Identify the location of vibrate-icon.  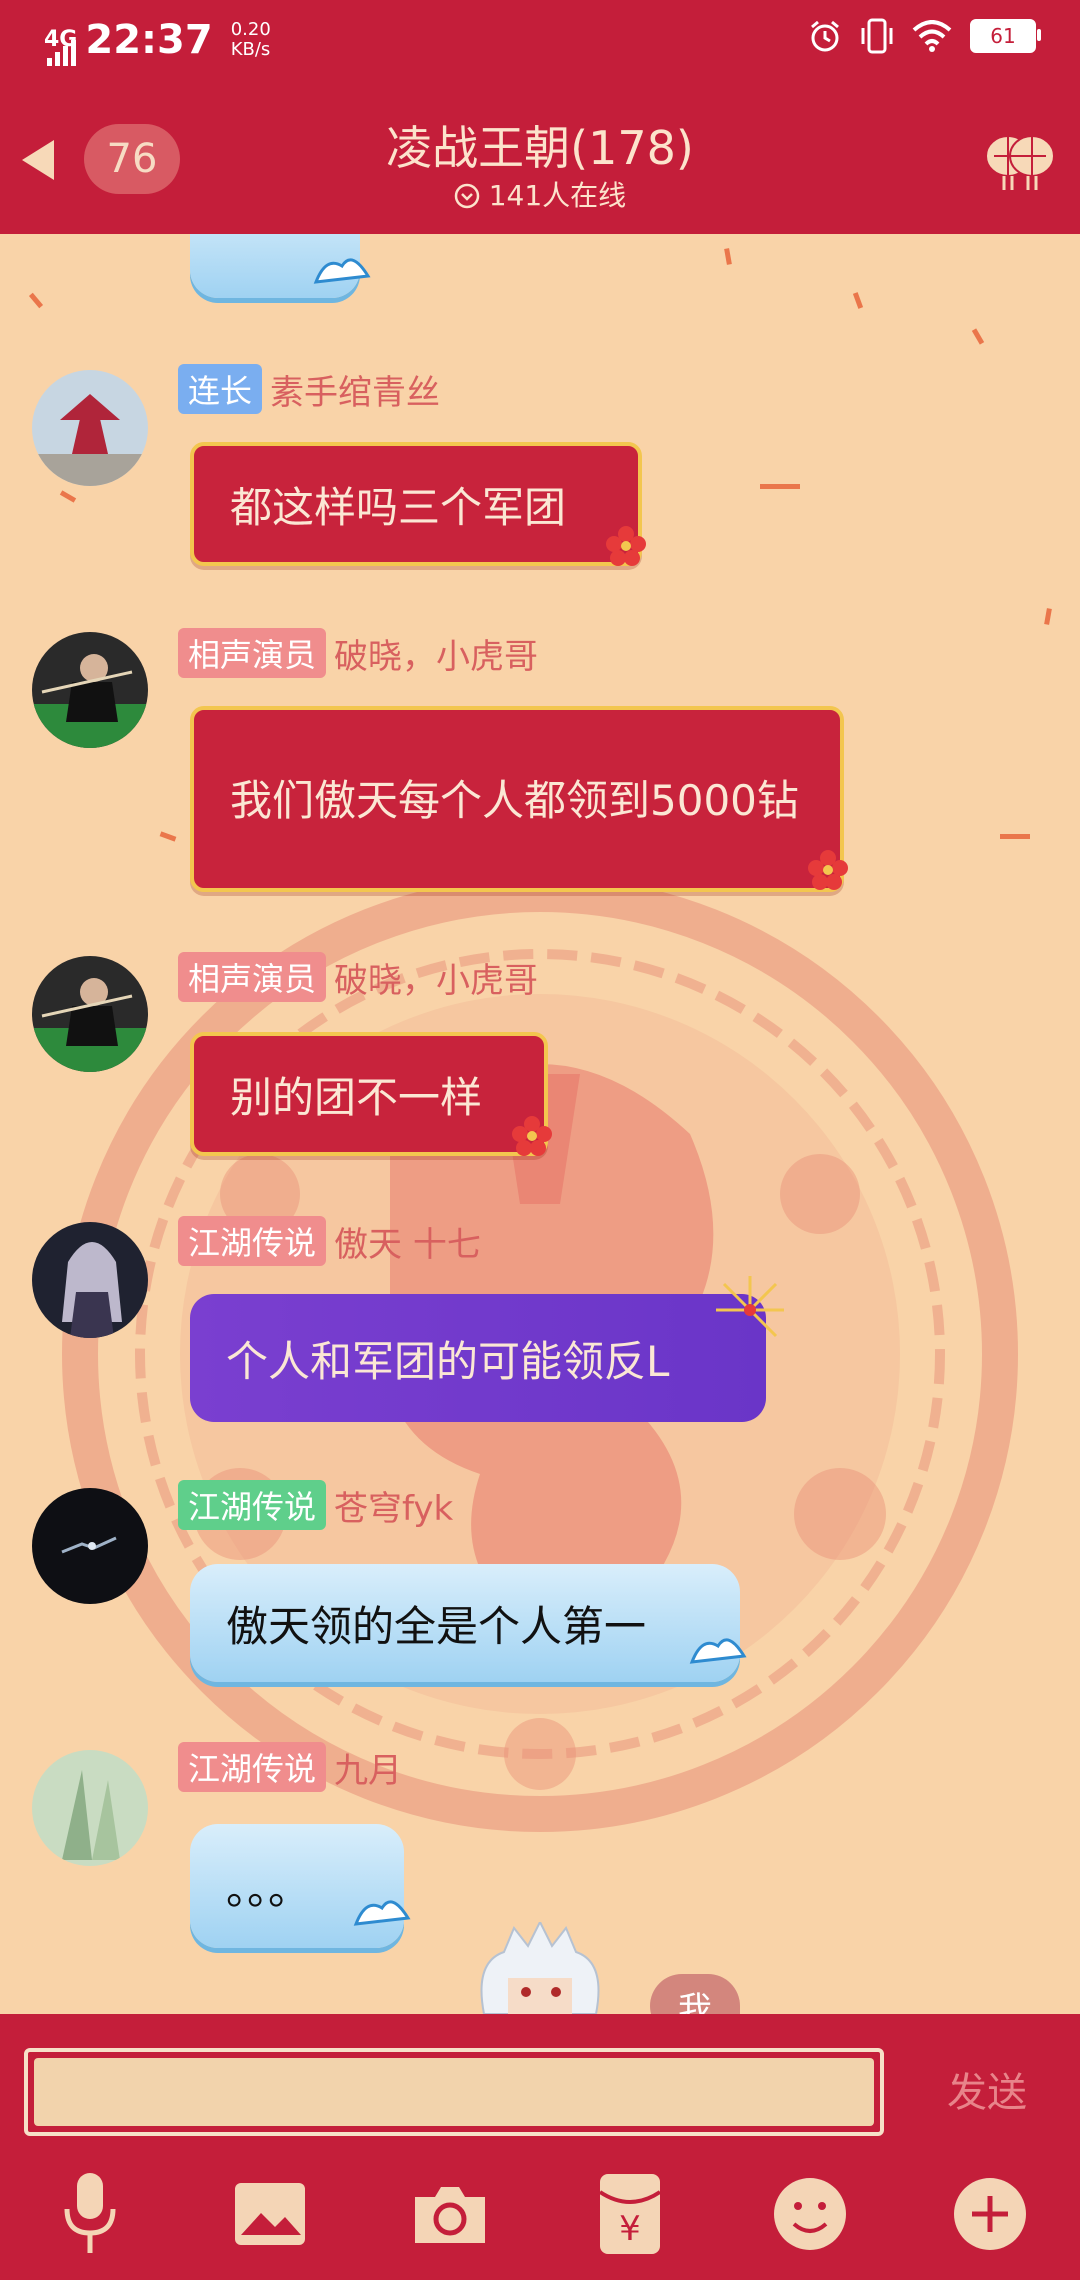
(877, 36).